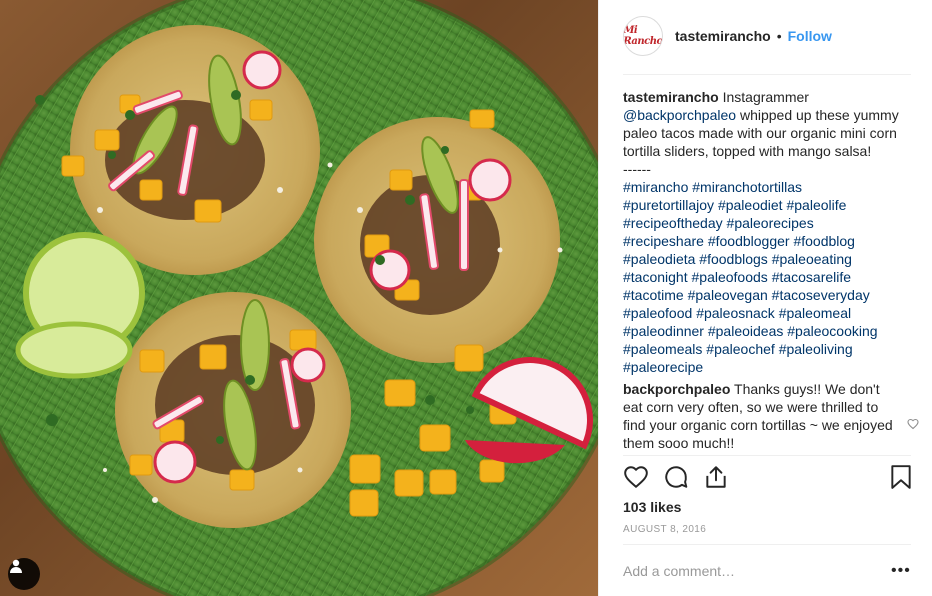  I want to click on hashtag-line: #paleodieta #foodblogs #paleoeating, so click(767, 259).